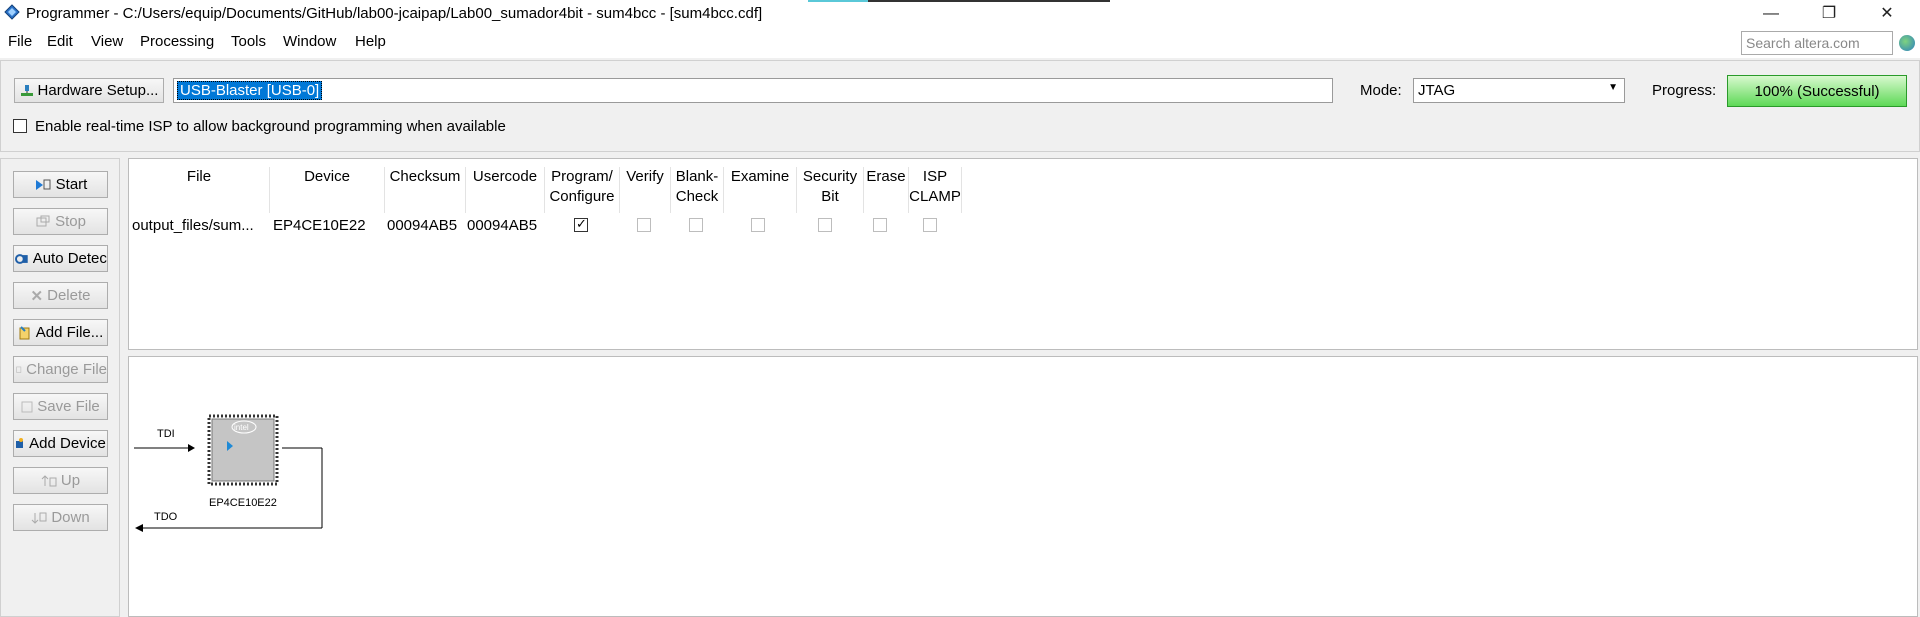 The width and height of the screenshot is (1920, 617). I want to click on menu-edit: Edit, so click(60, 41).